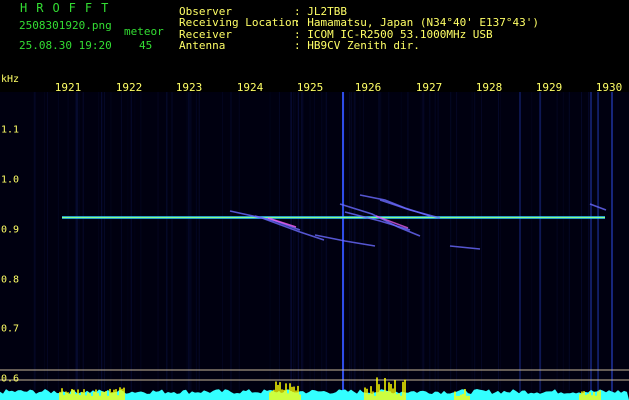 The height and width of the screenshot is (400, 629). What do you see at coordinates (10, 379) in the screenshot?
I see `freq-label-0-6: 0.6` at bounding box center [10, 379].